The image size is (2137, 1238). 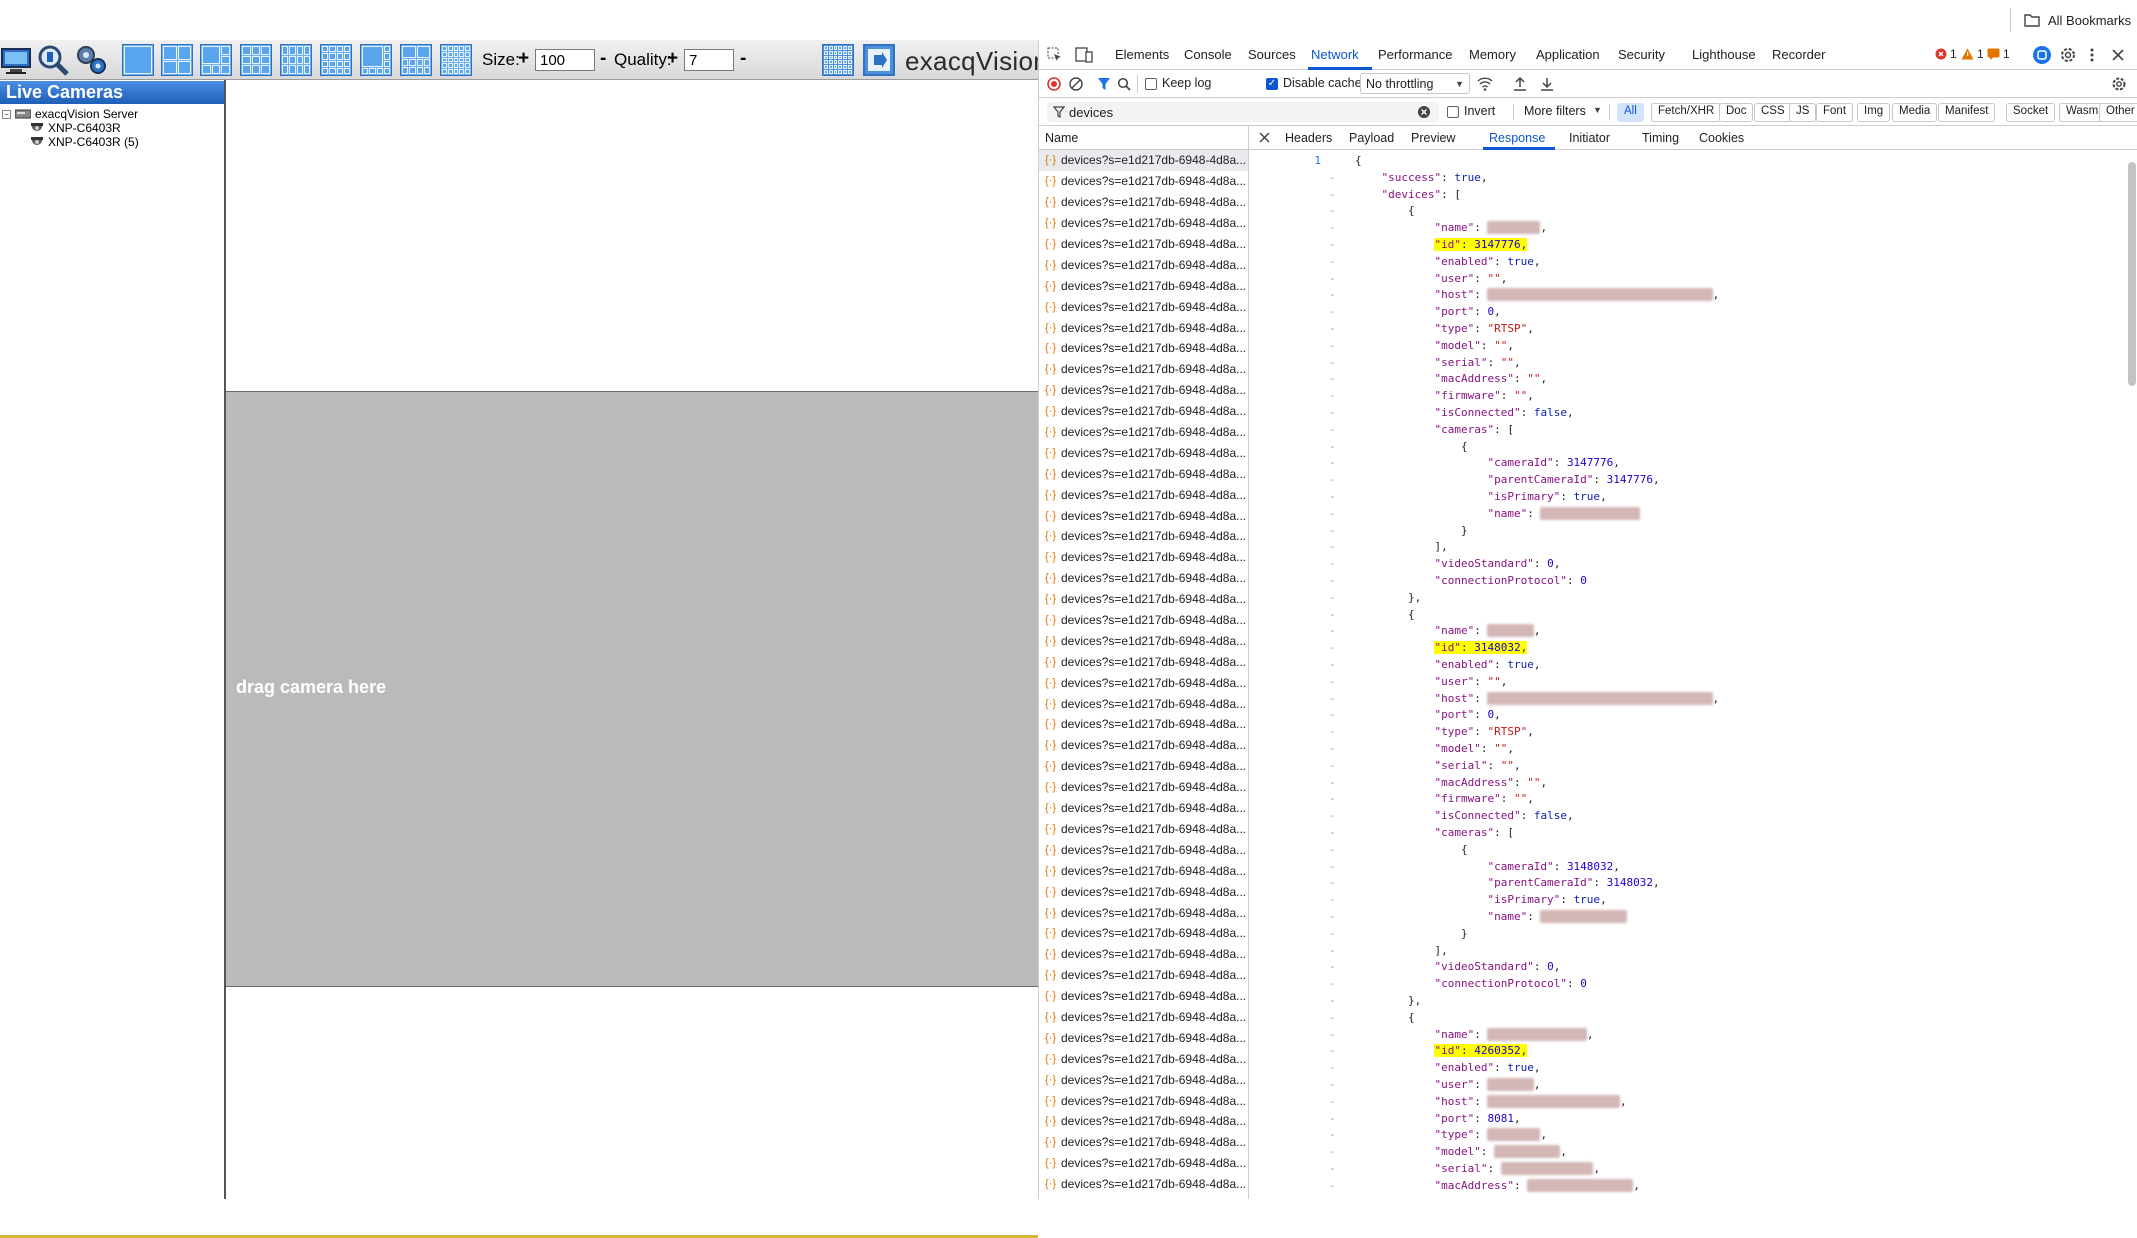 I want to click on tab-memory: Memory, so click(x=1492, y=54).